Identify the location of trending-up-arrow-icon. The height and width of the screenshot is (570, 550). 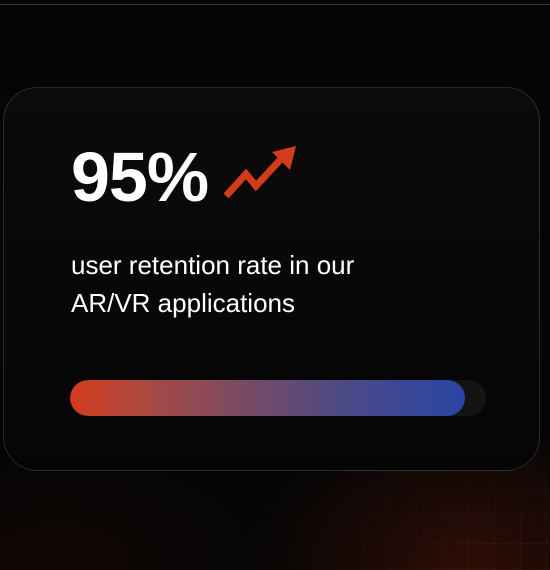
(260, 172).